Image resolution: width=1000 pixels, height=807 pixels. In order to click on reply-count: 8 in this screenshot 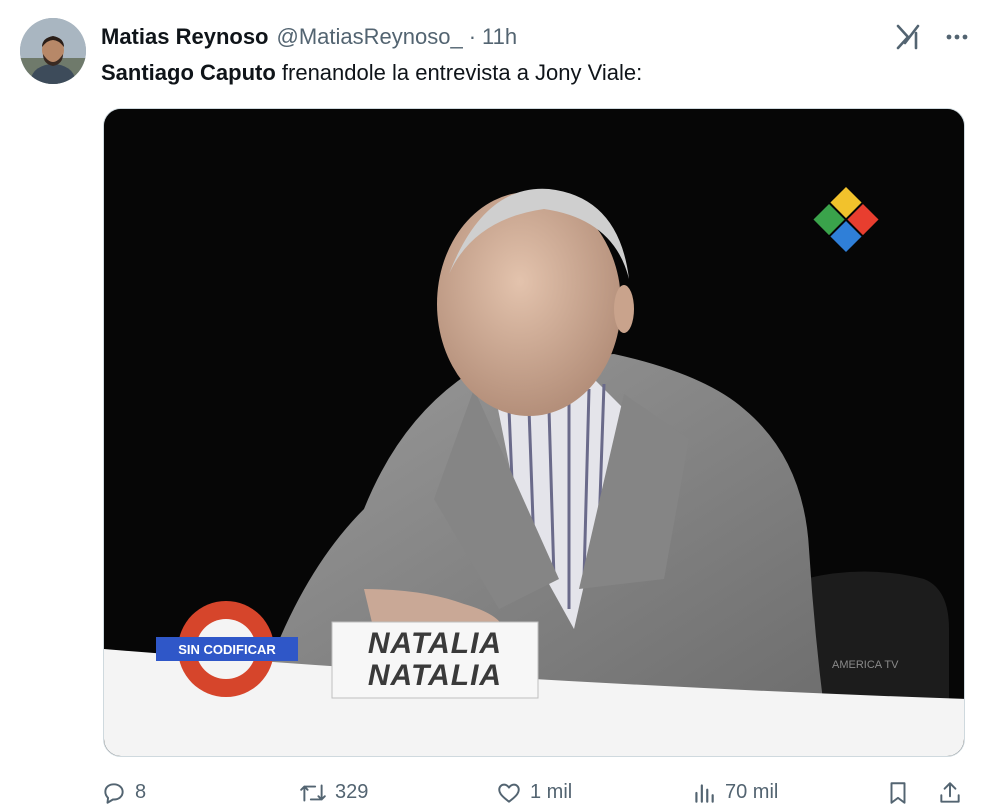, I will do `click(141, 792)`.